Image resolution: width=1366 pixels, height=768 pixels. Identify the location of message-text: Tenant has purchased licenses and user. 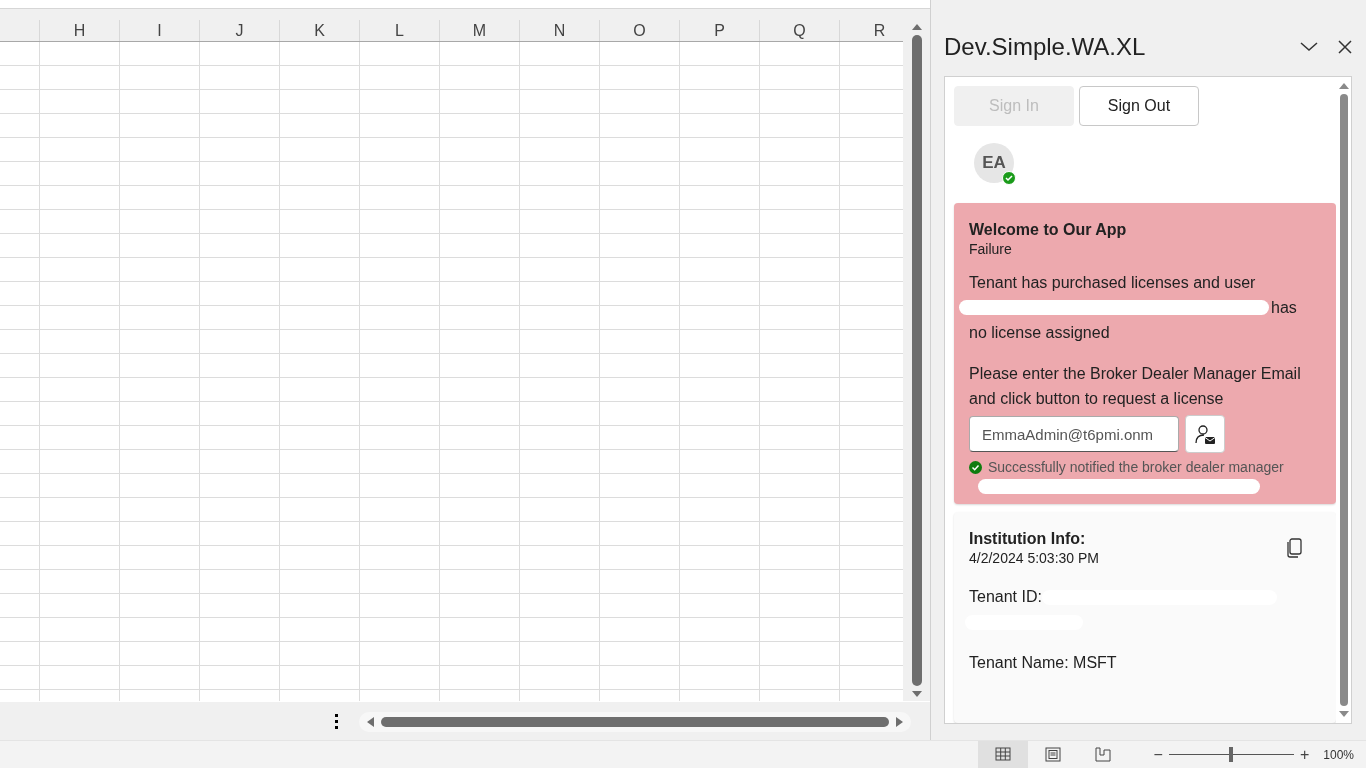
(1112, 283).